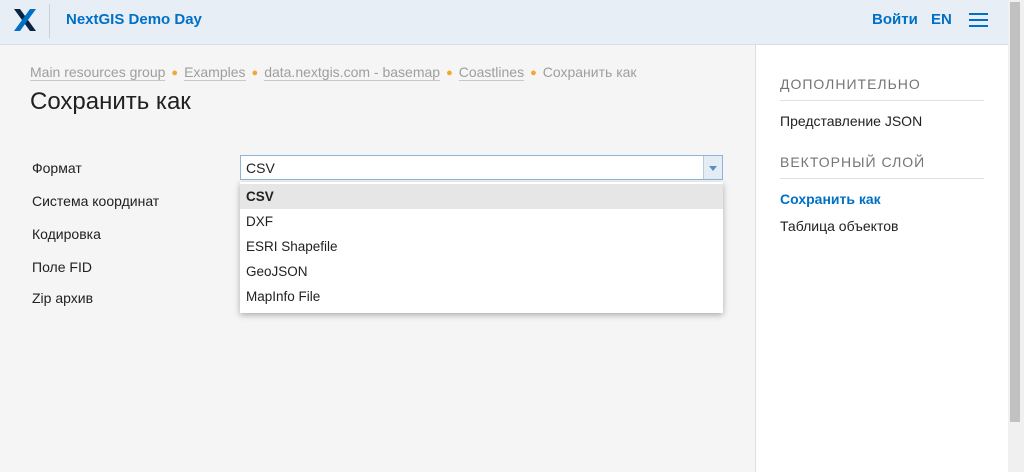 This screenshot has width=1024, height=472. What do you see at coordinates (110, 101) in the screenshot?
I see `page-title: Сохранить как` at bounding box center [110, 101].